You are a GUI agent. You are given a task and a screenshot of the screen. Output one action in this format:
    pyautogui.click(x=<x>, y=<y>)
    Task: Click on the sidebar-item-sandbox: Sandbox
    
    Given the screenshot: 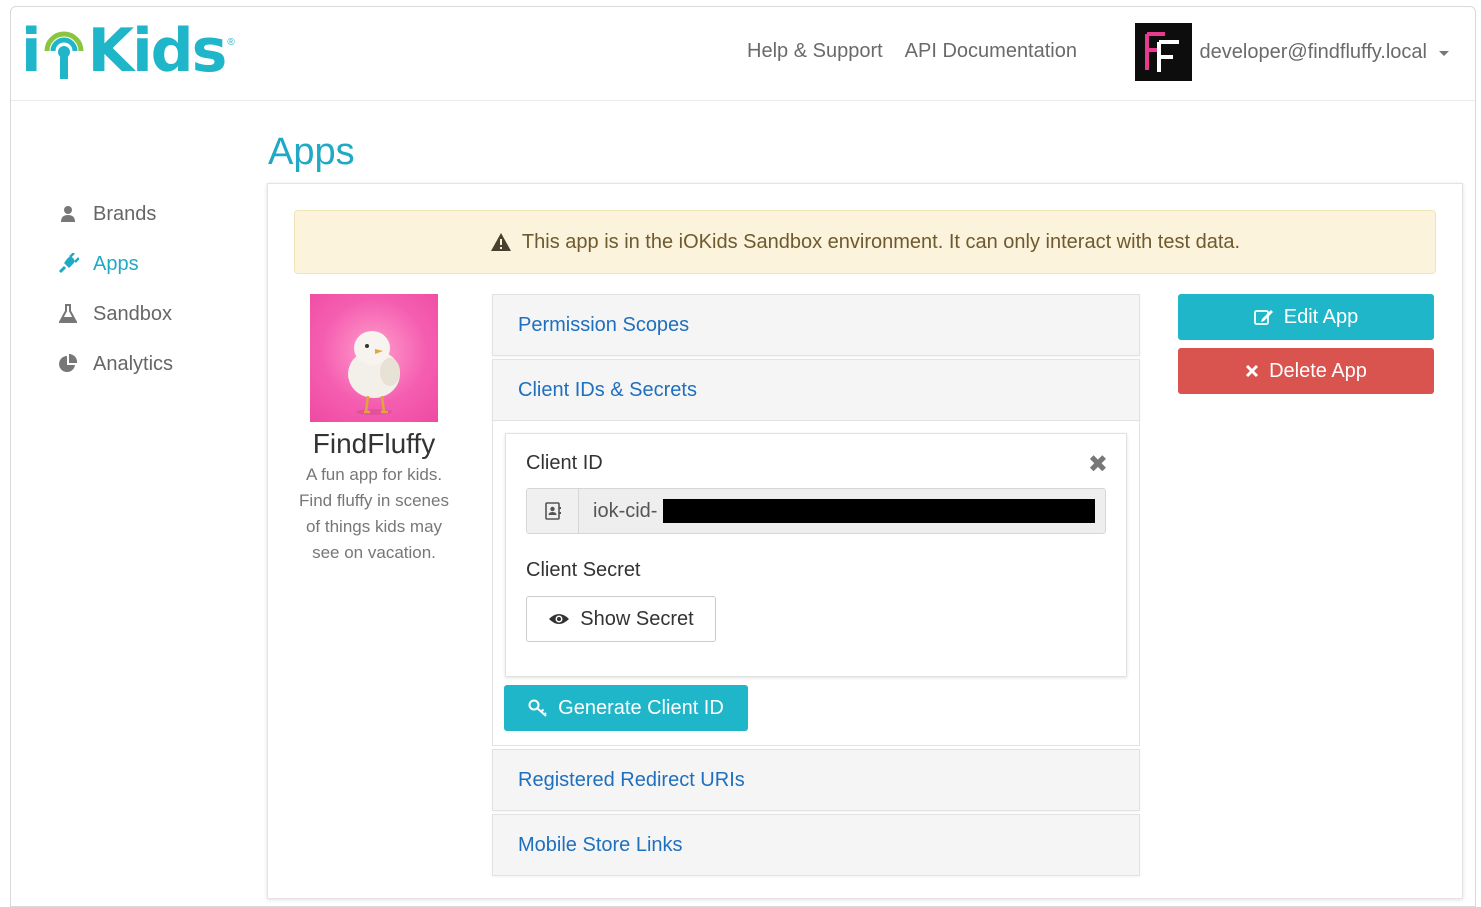 What is the action you would take?
    pyautogui.click(x=155, y=314)
    